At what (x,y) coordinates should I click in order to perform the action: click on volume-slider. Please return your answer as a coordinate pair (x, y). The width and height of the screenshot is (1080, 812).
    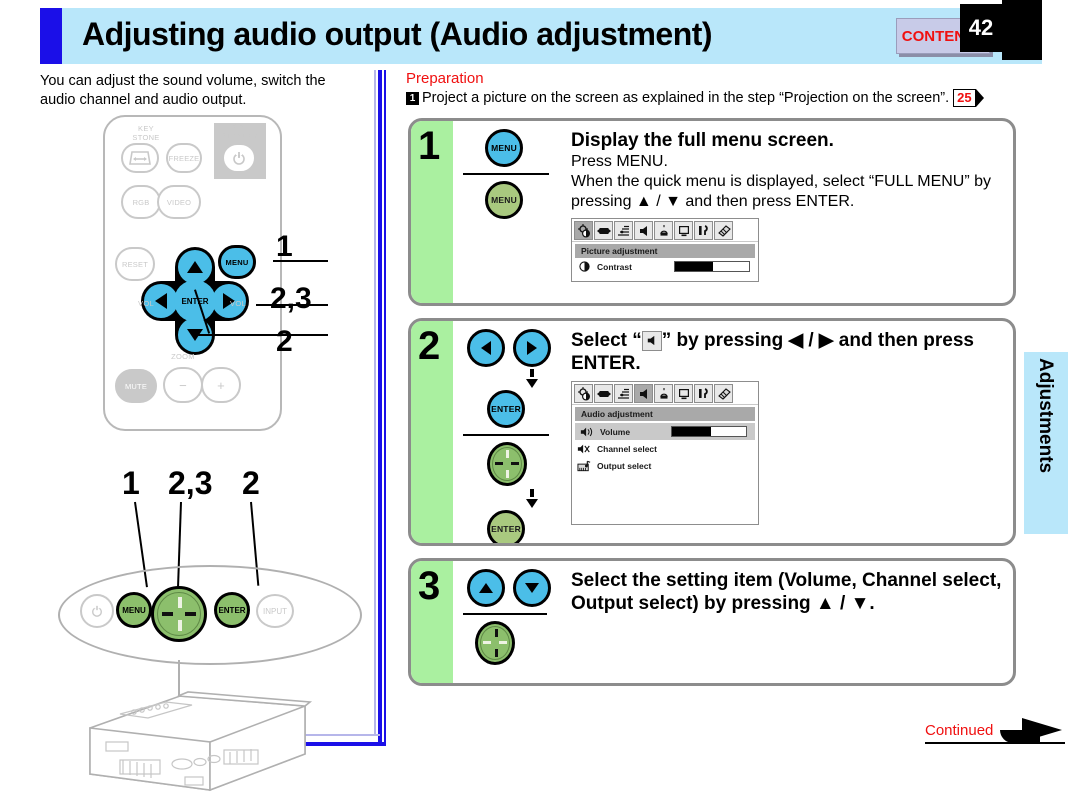
    Looking at the image, I should click on (709, 431).